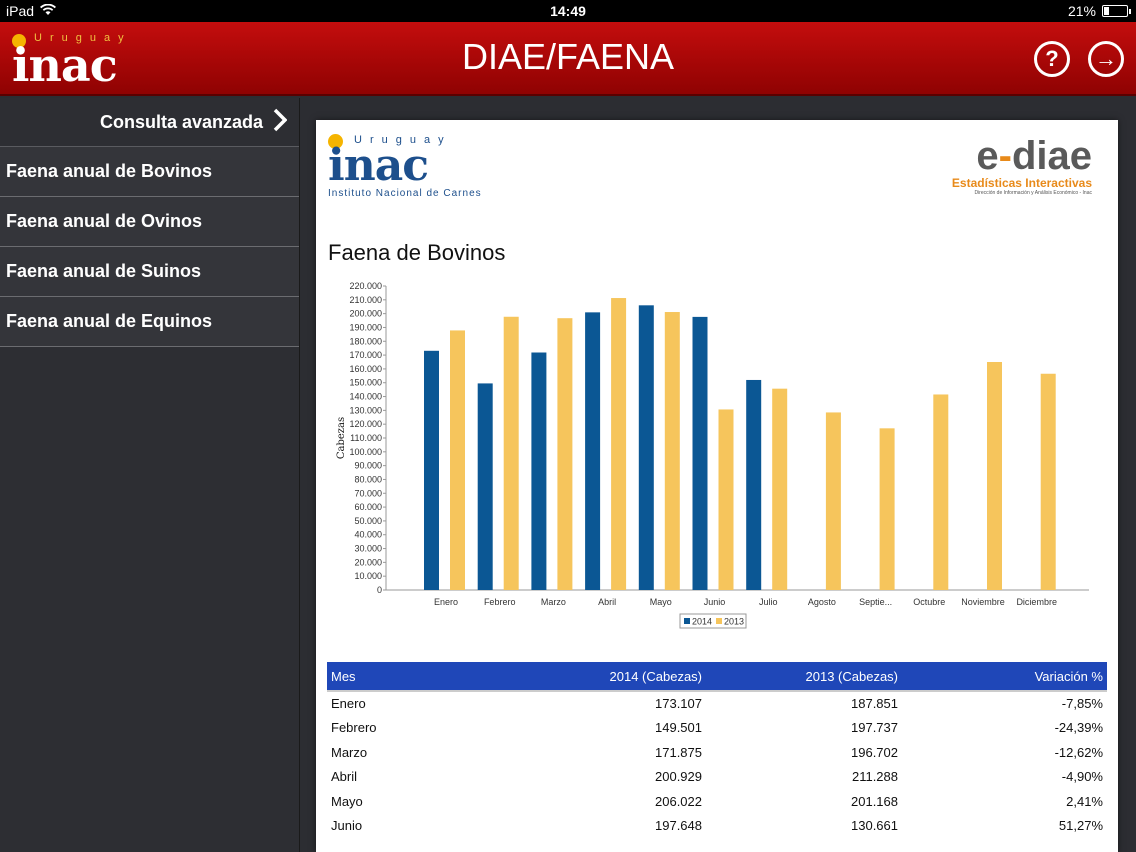 The image size is (1136, 852). Describe the element at coordinates (1081, 11) in the screenshot. I see `battery-percent: 21%` at that location.